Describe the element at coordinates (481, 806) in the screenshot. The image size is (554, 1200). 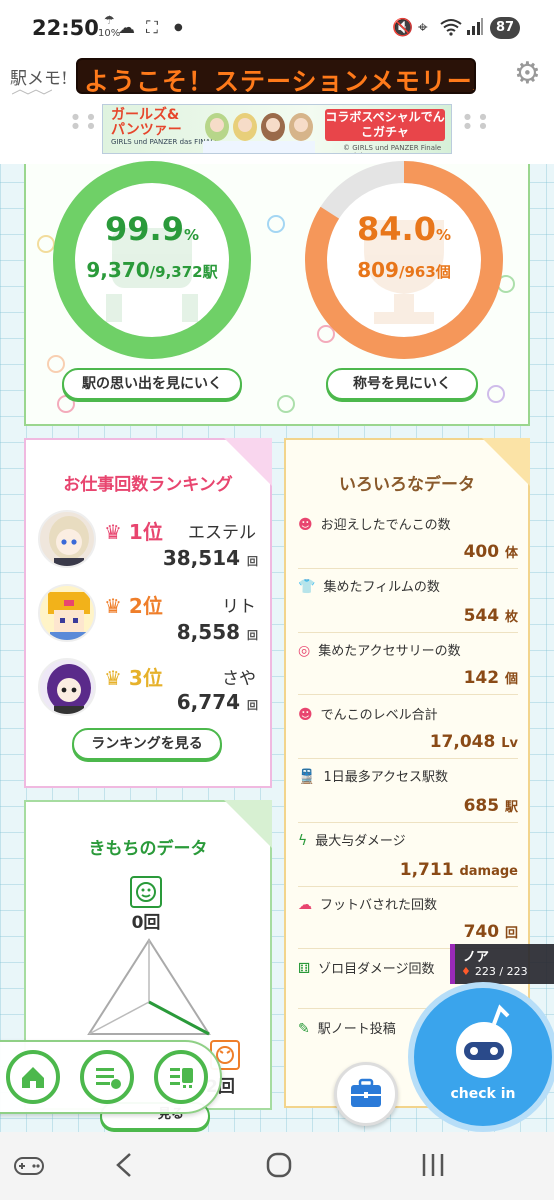
I see `data-value-4: 685` at that location.